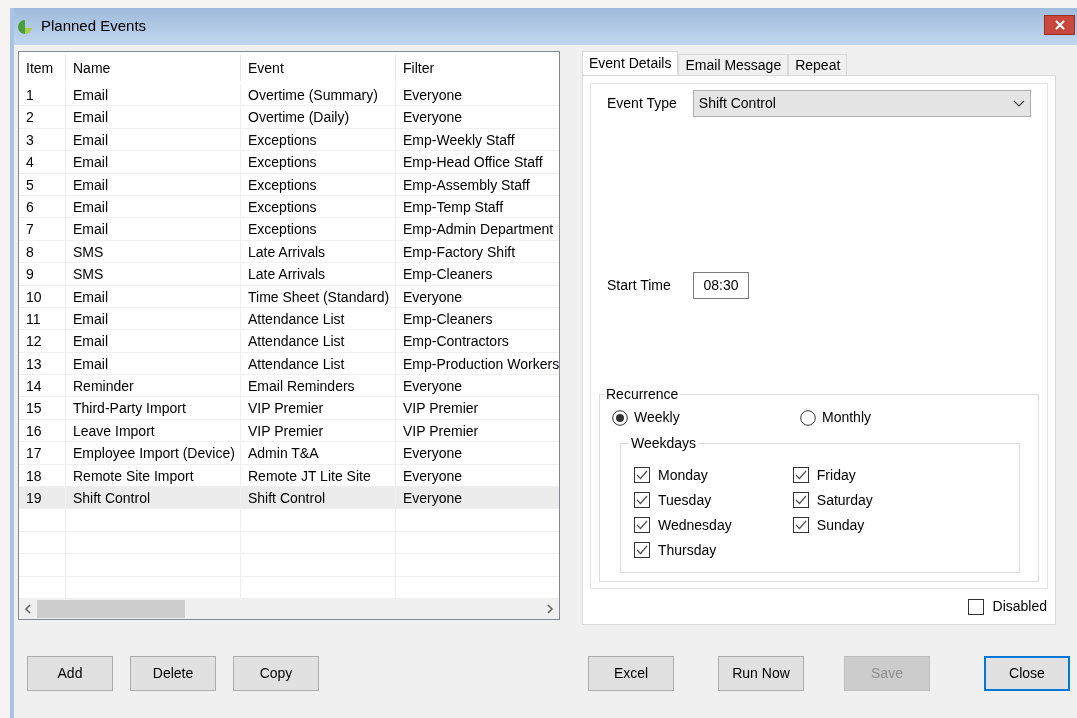 This screenshot has width=1077, height=718. Describe the element at coordinates (153, 453) in the screenshot. I see `table-cell: Employee Import (Device)` at that location.